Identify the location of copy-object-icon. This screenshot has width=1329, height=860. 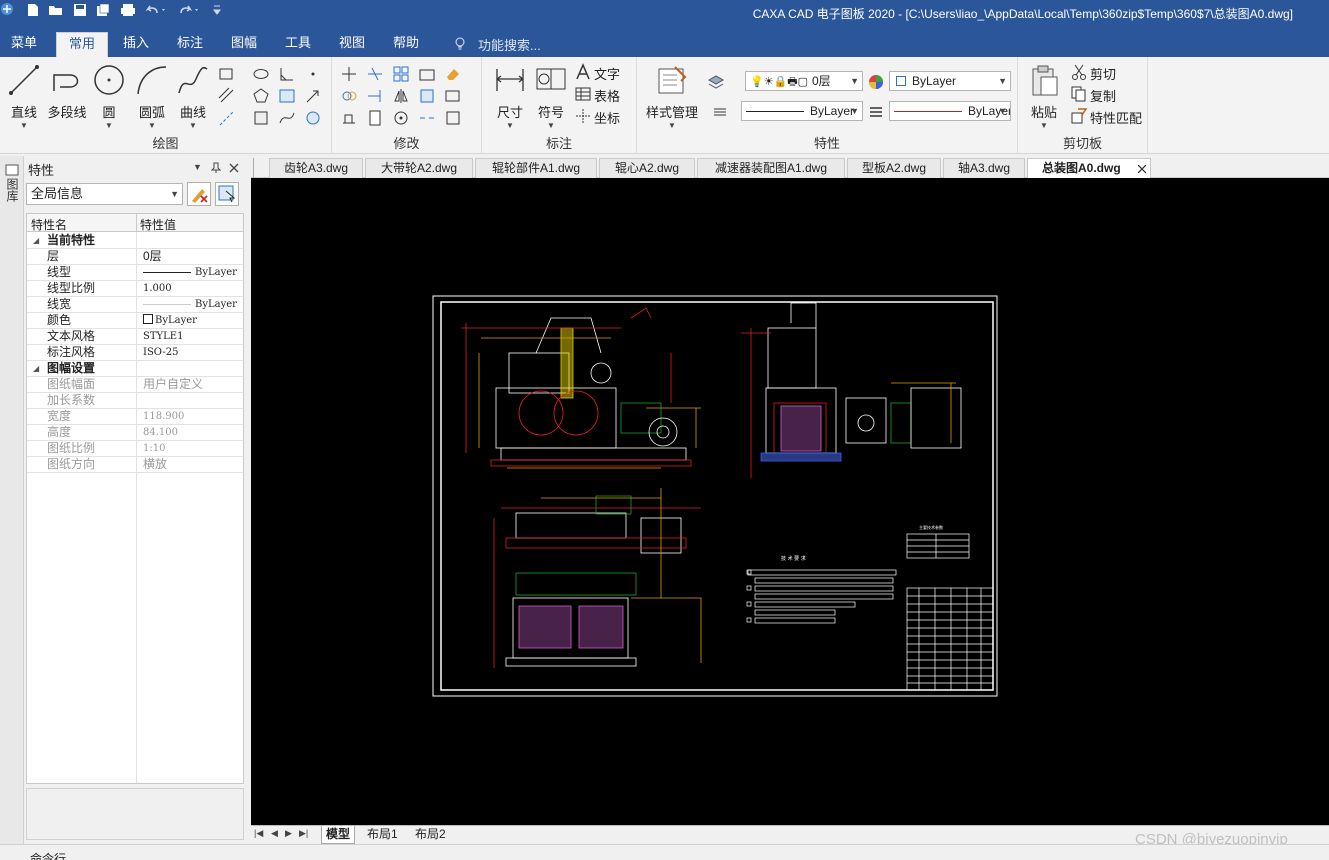
(375, 118).